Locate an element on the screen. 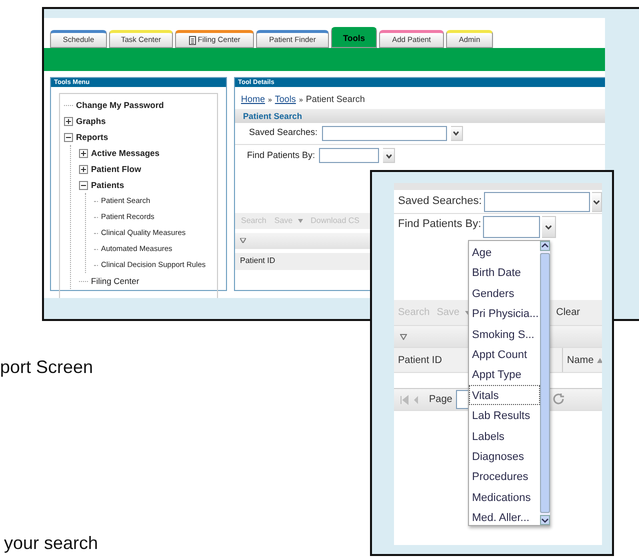  tree-item: Patients is located at coordinates (107, 185).